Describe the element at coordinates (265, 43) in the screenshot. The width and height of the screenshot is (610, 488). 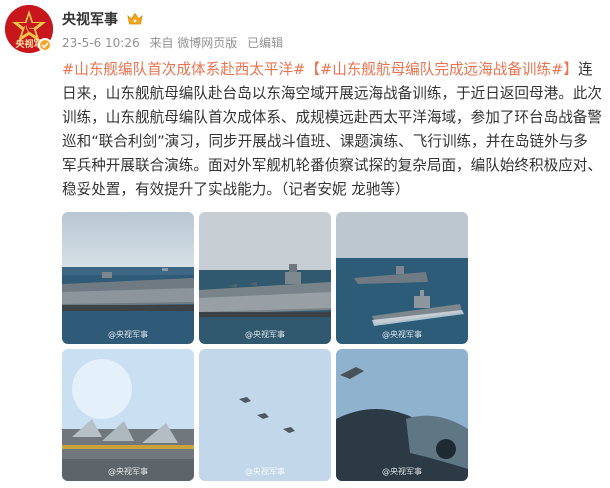
I see `edited-label: 已编辑` at that location.